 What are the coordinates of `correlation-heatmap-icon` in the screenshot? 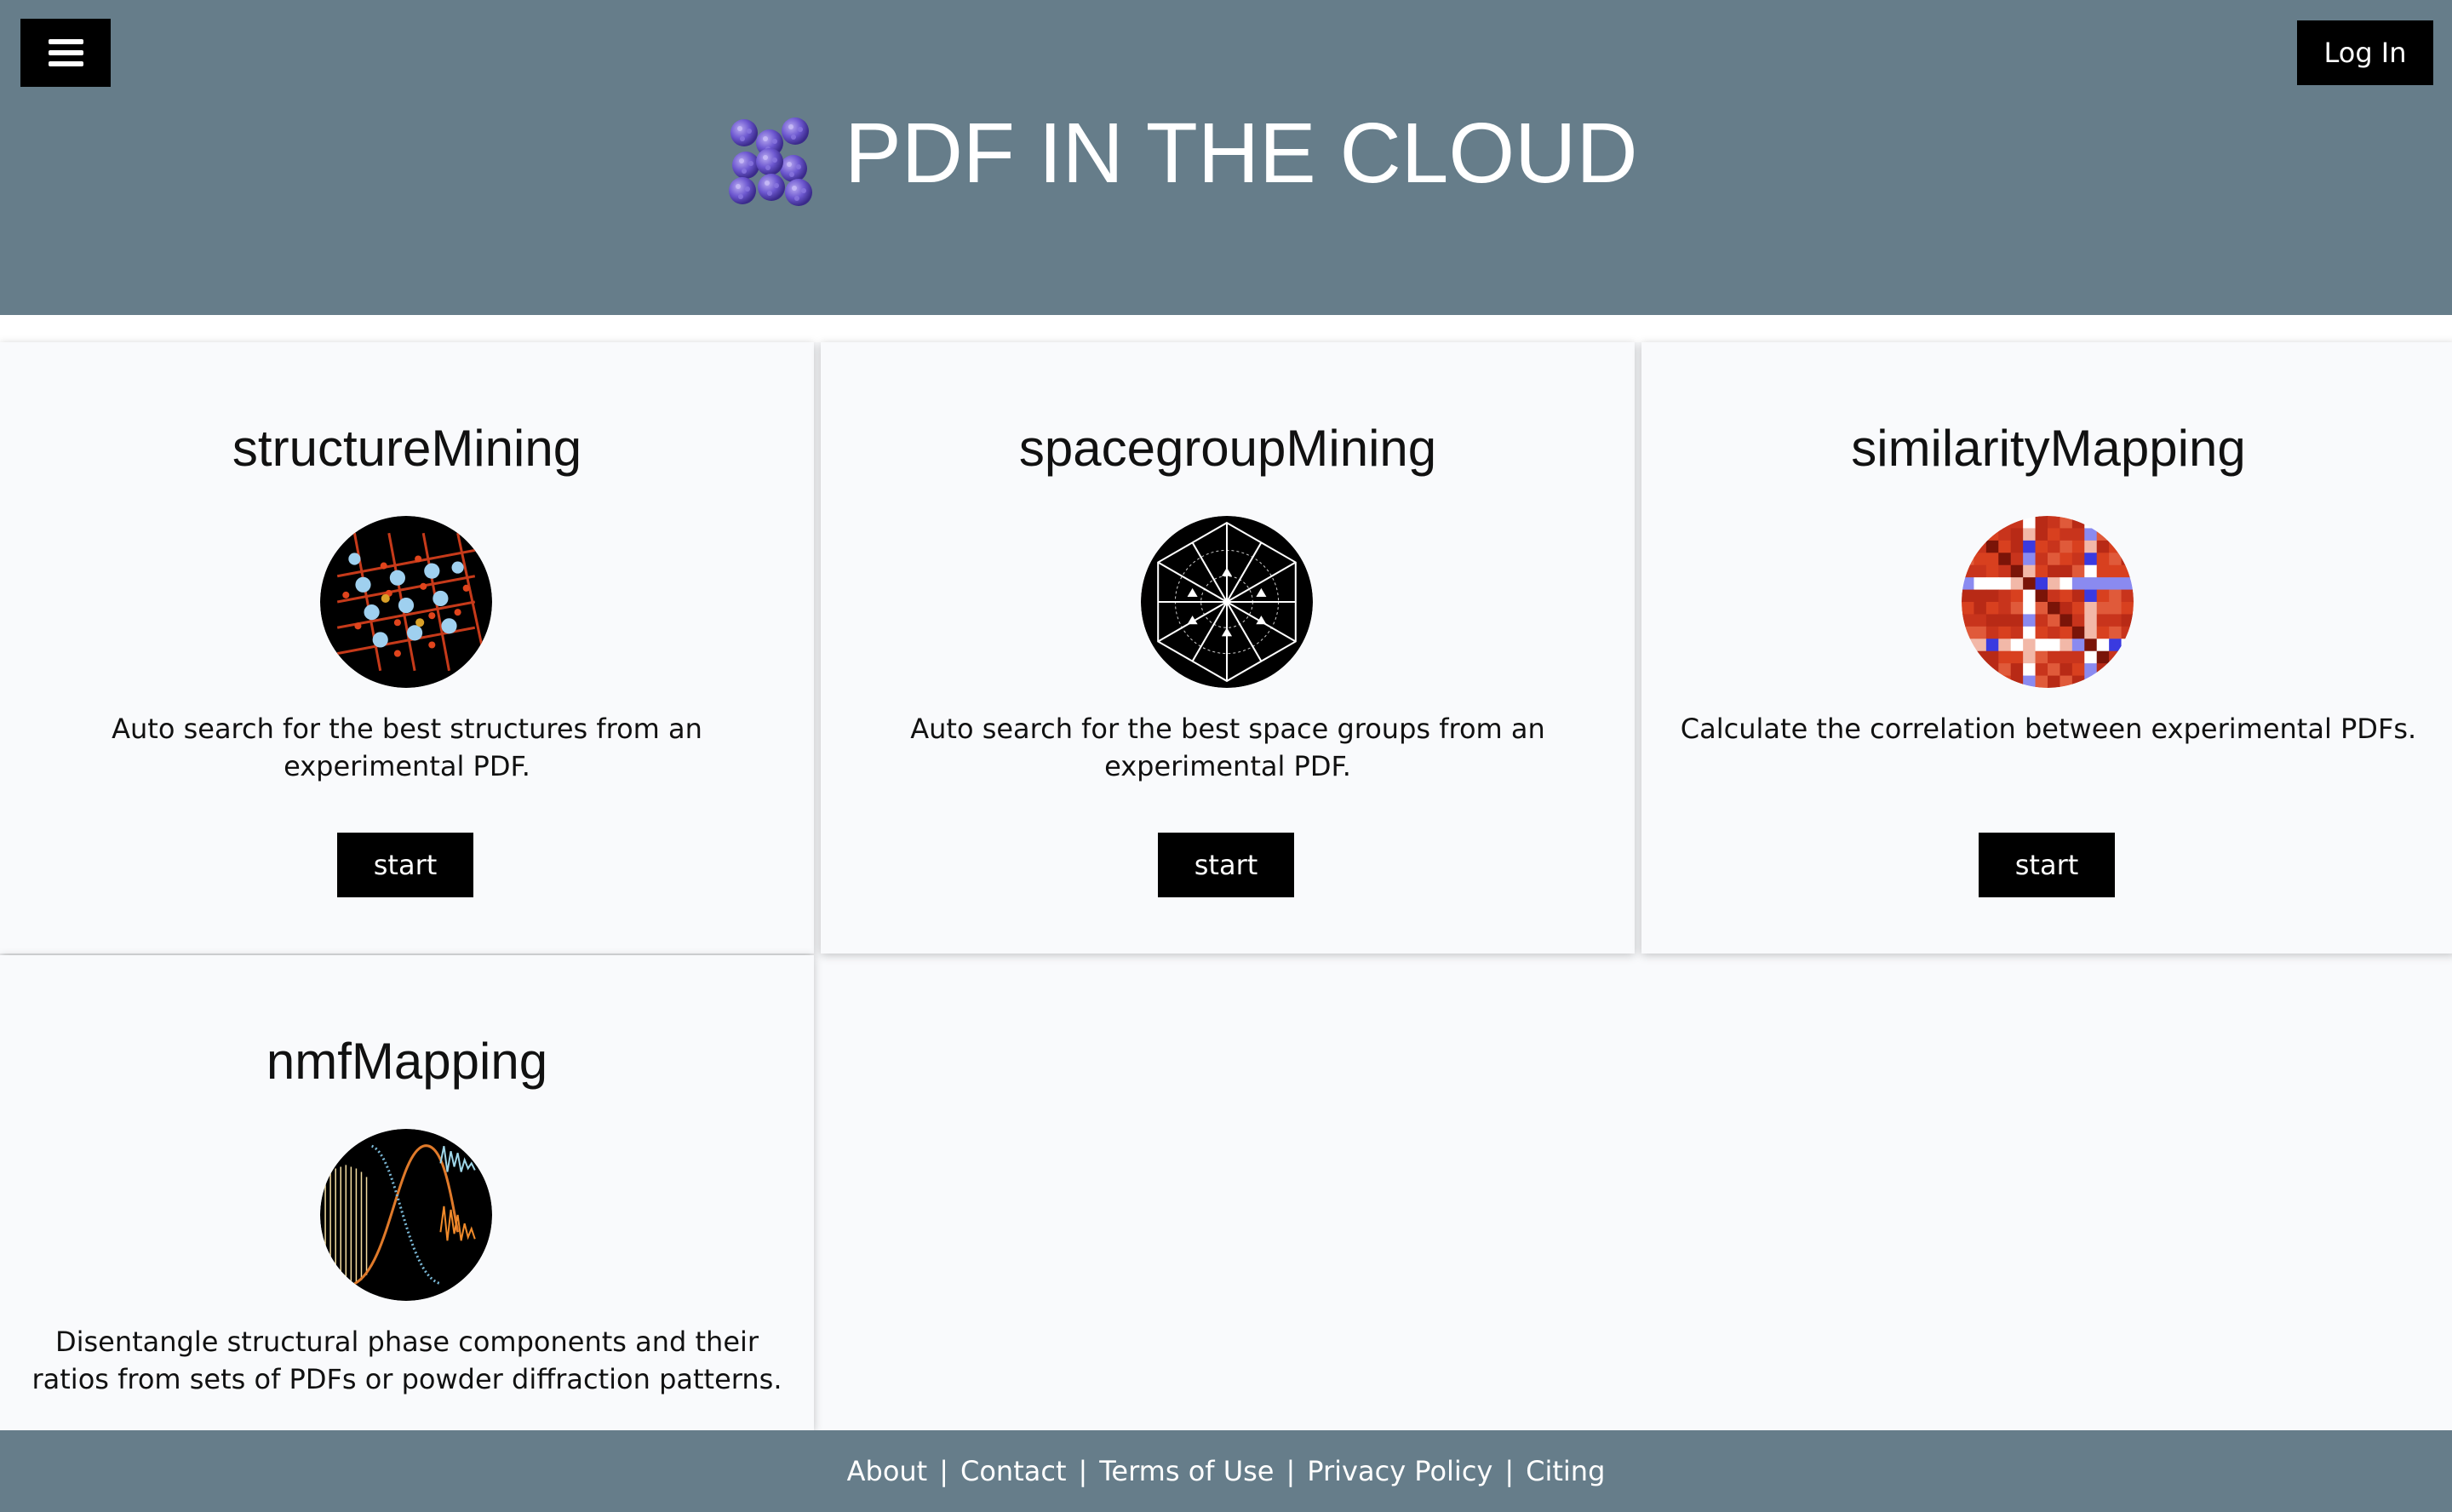 It's located at (2048, 602).